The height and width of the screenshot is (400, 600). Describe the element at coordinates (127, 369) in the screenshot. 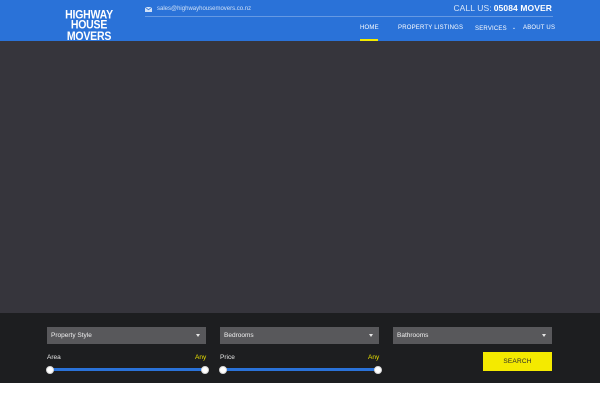

I see `area-range-slider` at that location.